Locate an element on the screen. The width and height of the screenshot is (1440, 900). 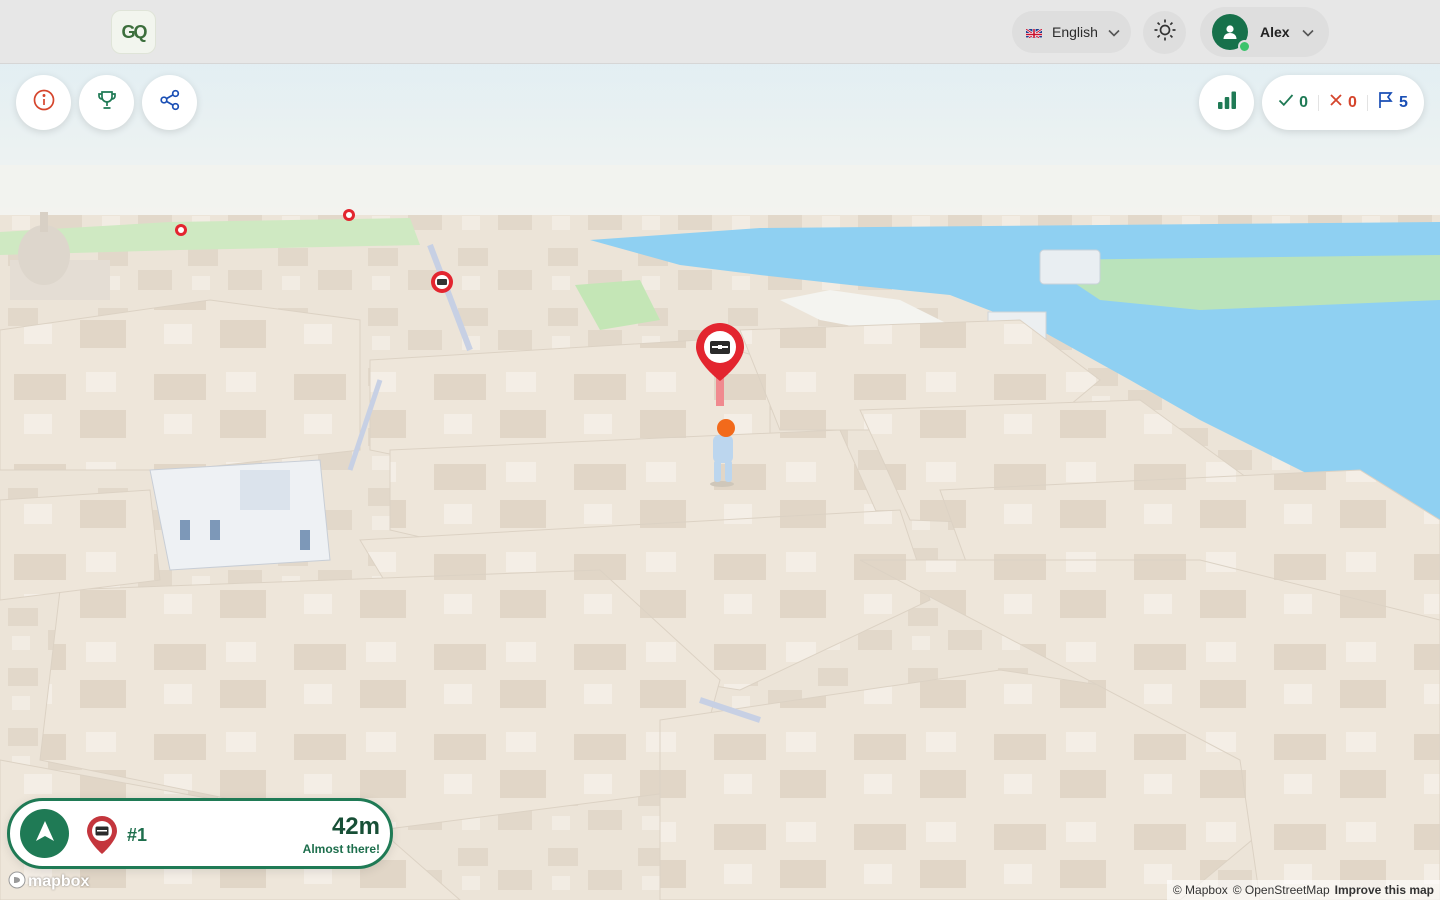
wrong-count: 0 is located at coordinates (1343, 102).